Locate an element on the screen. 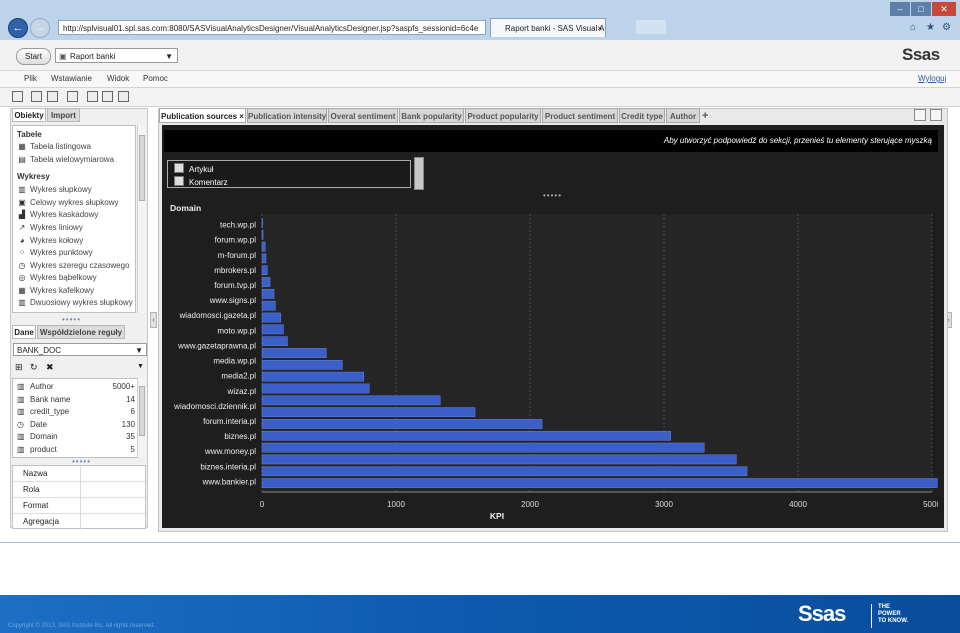 This screenshot has width=960, height=633. blank-tab is located at coordinates (651, 27).